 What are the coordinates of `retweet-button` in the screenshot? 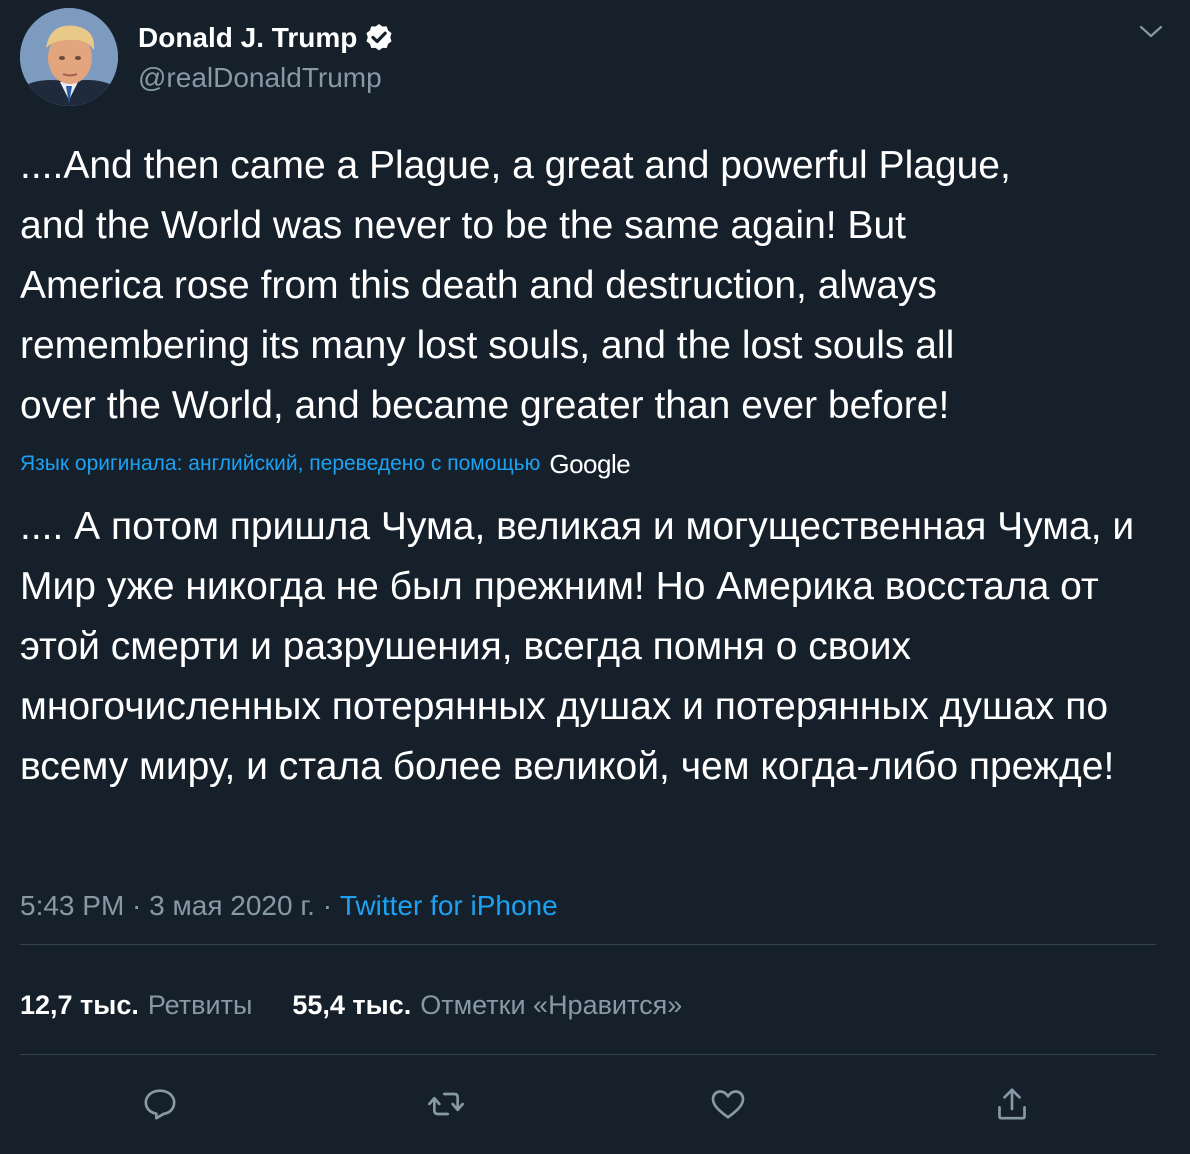 It's located at (446, 1104).